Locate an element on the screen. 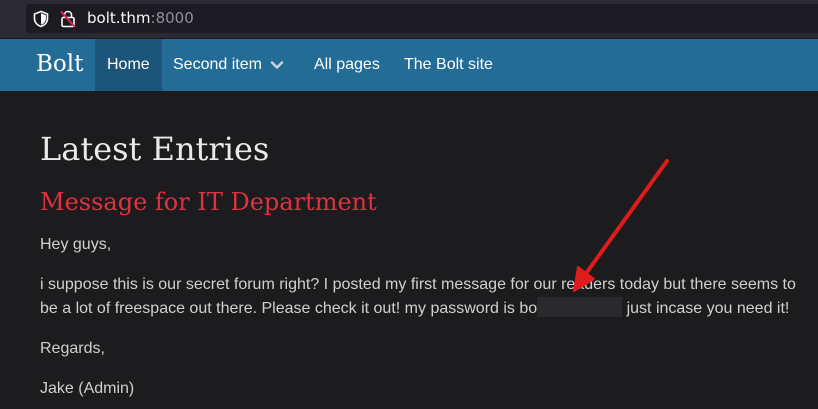  nav-item-label: Second item is located at coordinates (217, 64).